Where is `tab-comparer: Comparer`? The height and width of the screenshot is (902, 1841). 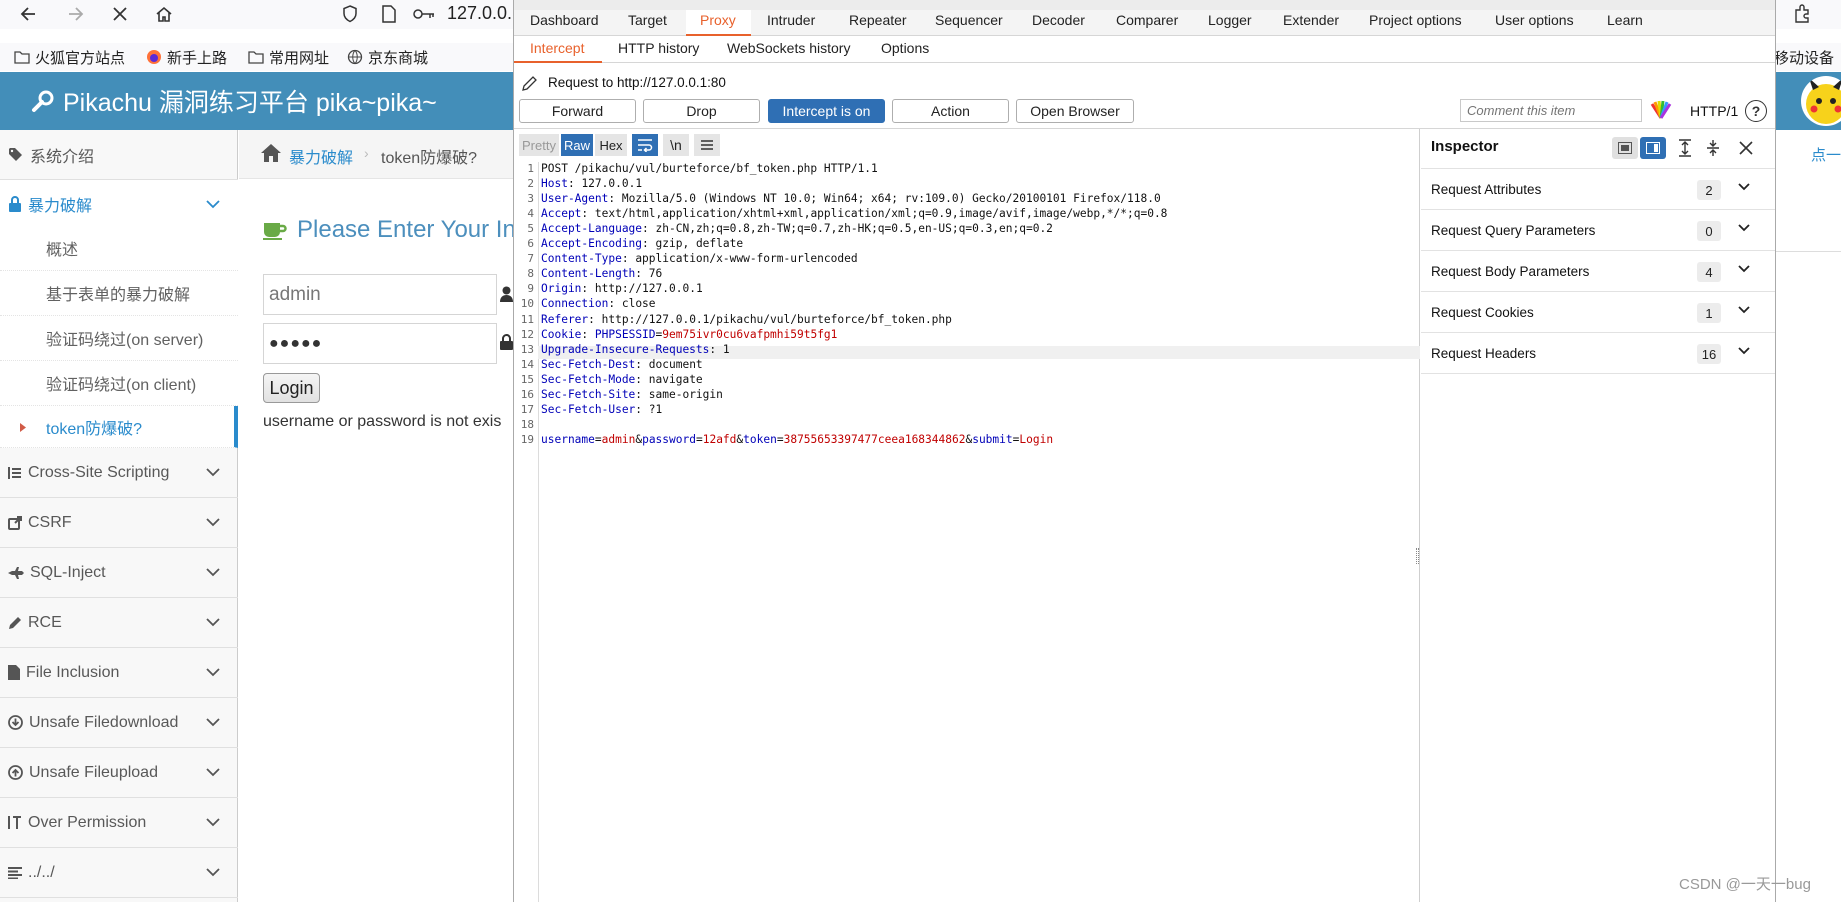 tab-comparer: Comparer is located at coordinates (1147, 24).